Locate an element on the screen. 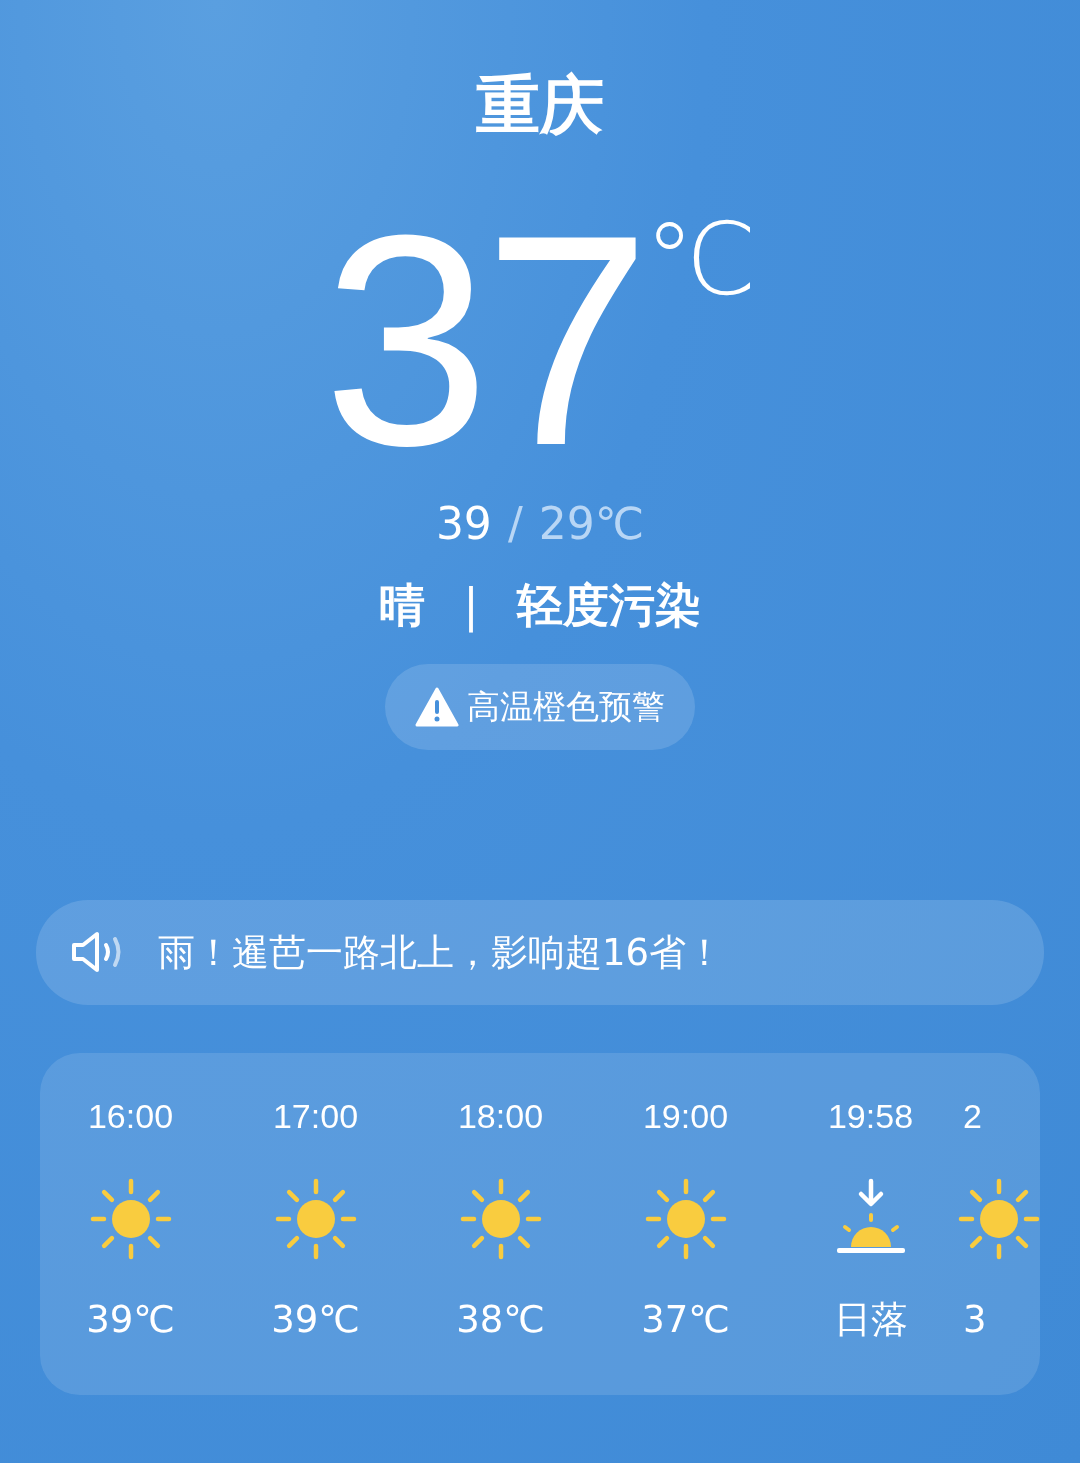  hour-time: 18:00 is located at coordinates (500, 1115).